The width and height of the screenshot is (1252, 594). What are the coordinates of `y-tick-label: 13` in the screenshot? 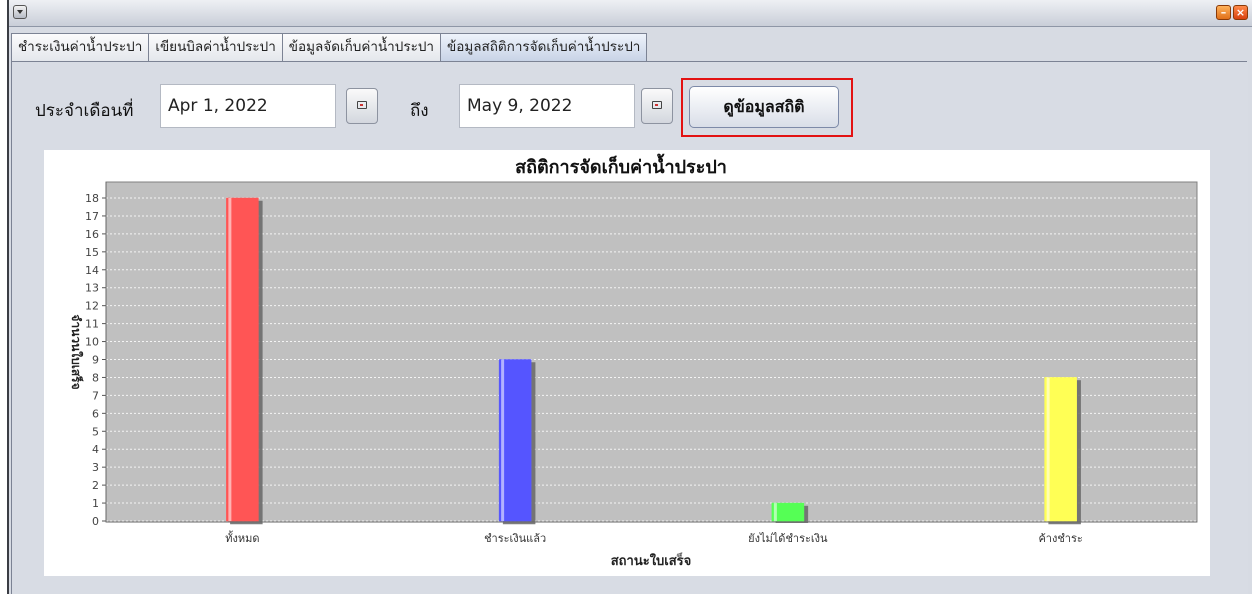 It's located at (92, 288).